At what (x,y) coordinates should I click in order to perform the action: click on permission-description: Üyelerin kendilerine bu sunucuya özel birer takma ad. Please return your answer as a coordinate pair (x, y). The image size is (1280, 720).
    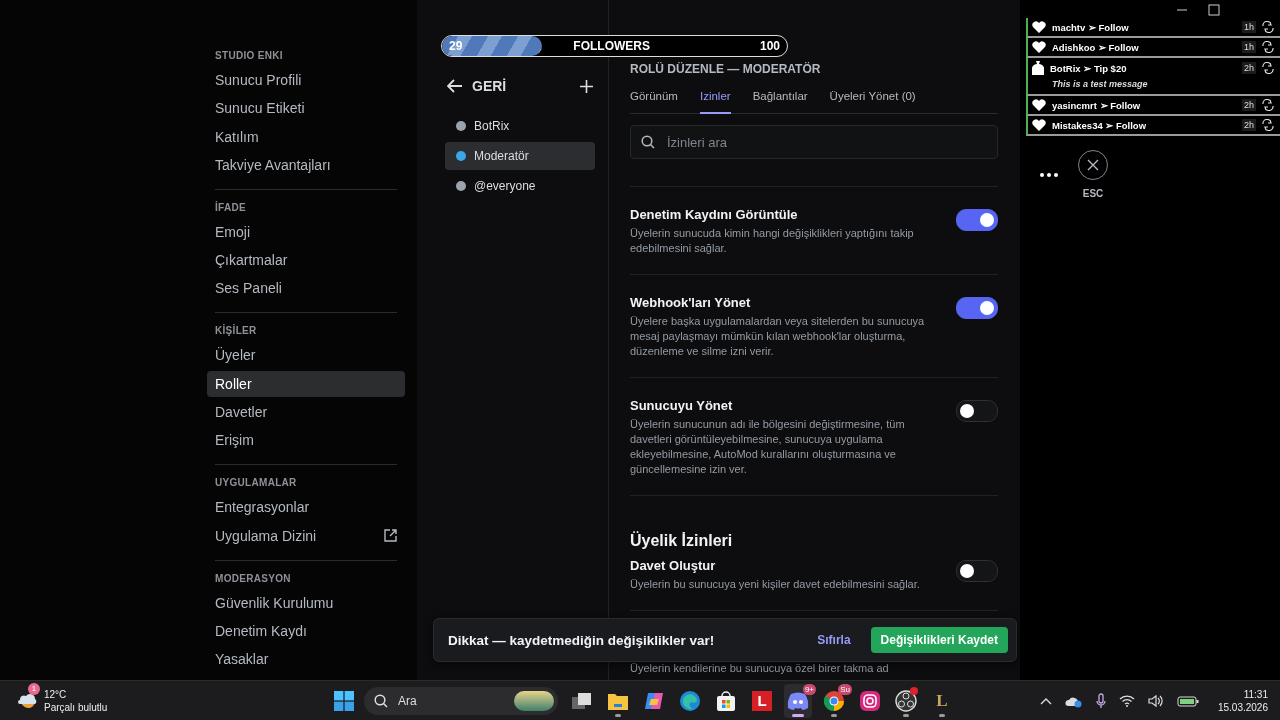
    Looking at the image, I should click on (759, 668).